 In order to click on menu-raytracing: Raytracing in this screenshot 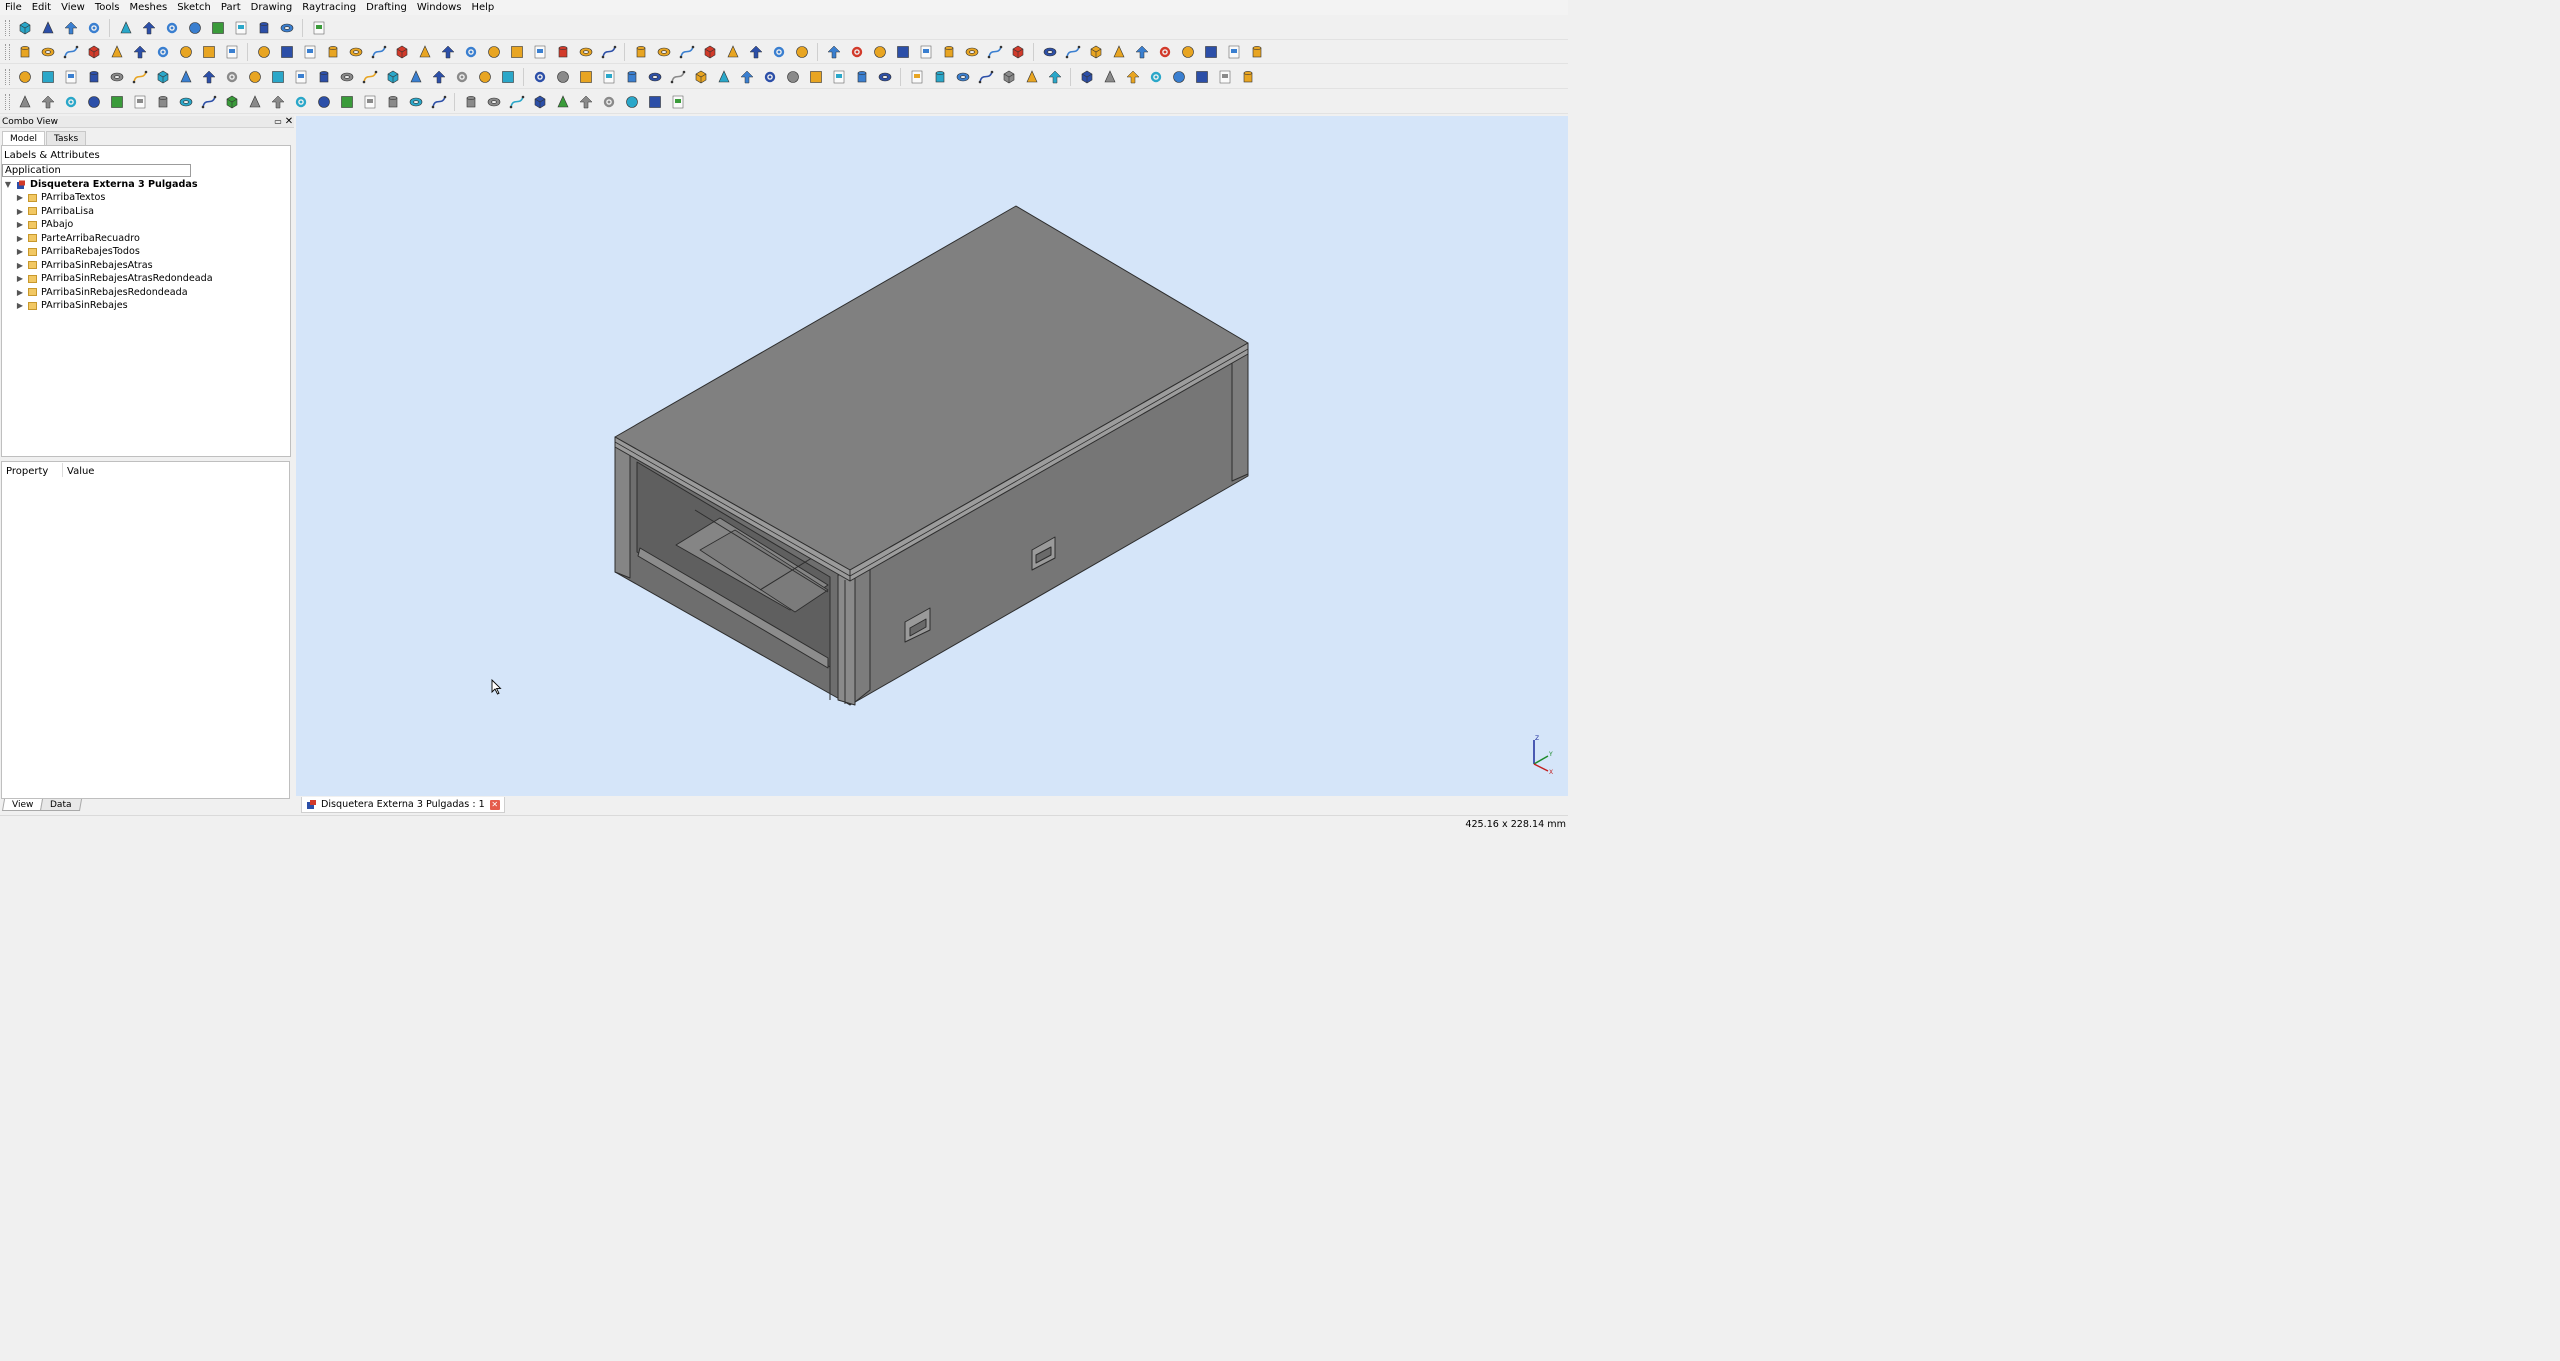, I will do `click(329, 7)`.